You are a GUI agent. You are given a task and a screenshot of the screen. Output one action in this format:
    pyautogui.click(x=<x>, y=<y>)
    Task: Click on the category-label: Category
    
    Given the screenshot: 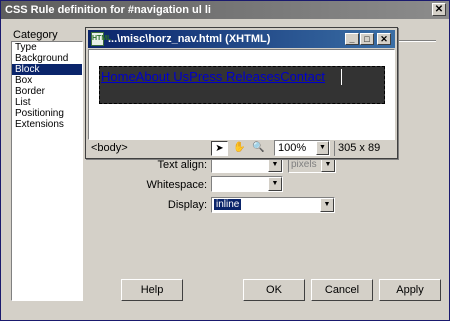 What is the action you would take?
    pyautogui.click(x=35, y=35)
    